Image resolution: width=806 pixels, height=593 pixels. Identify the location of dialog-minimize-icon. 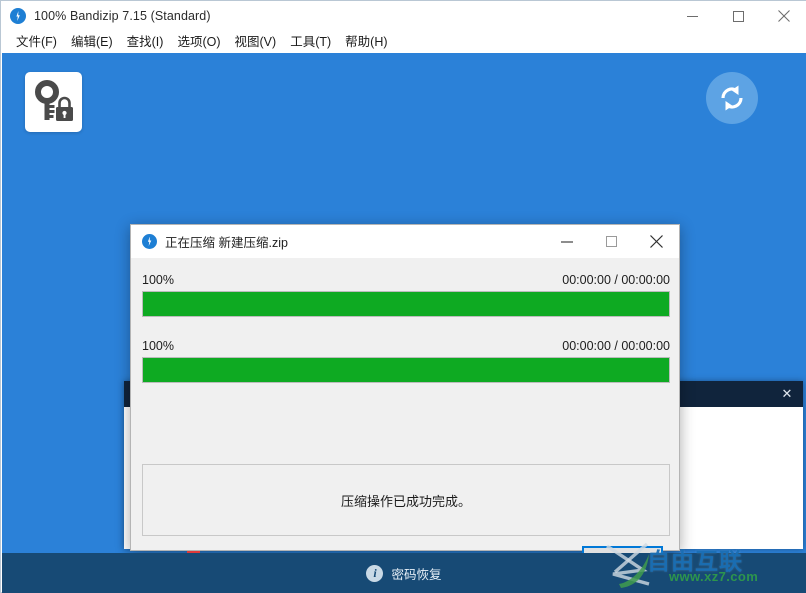
(566, 241).